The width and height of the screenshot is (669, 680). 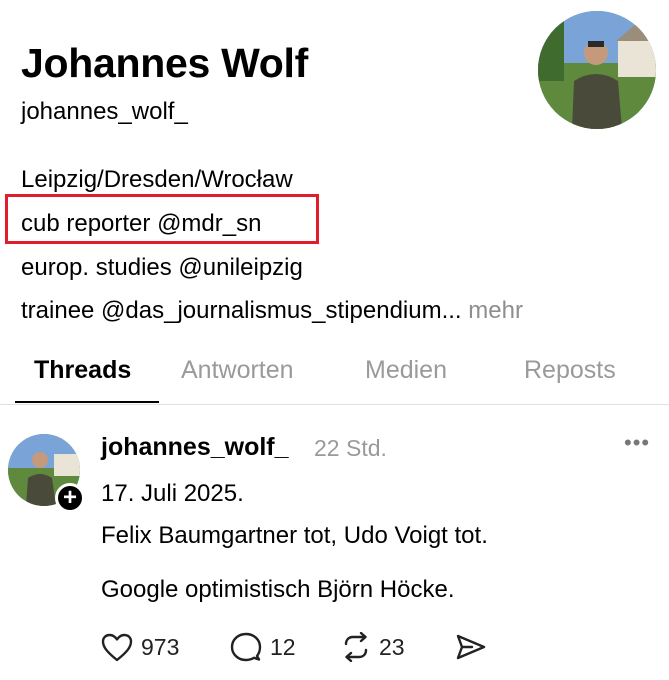 I want to click on share-icon, so click(x=471, y=647).